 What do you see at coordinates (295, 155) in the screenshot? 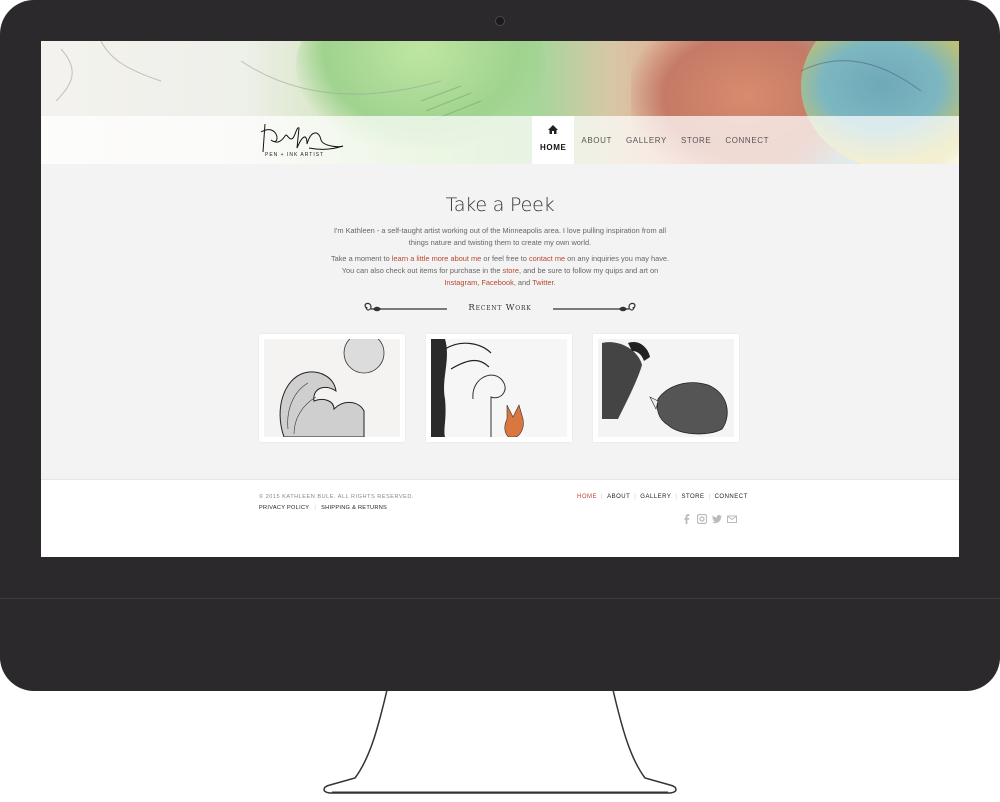
I see `logo-tagline: PEN + INK ARTIST` at bounding box center [295, 155].